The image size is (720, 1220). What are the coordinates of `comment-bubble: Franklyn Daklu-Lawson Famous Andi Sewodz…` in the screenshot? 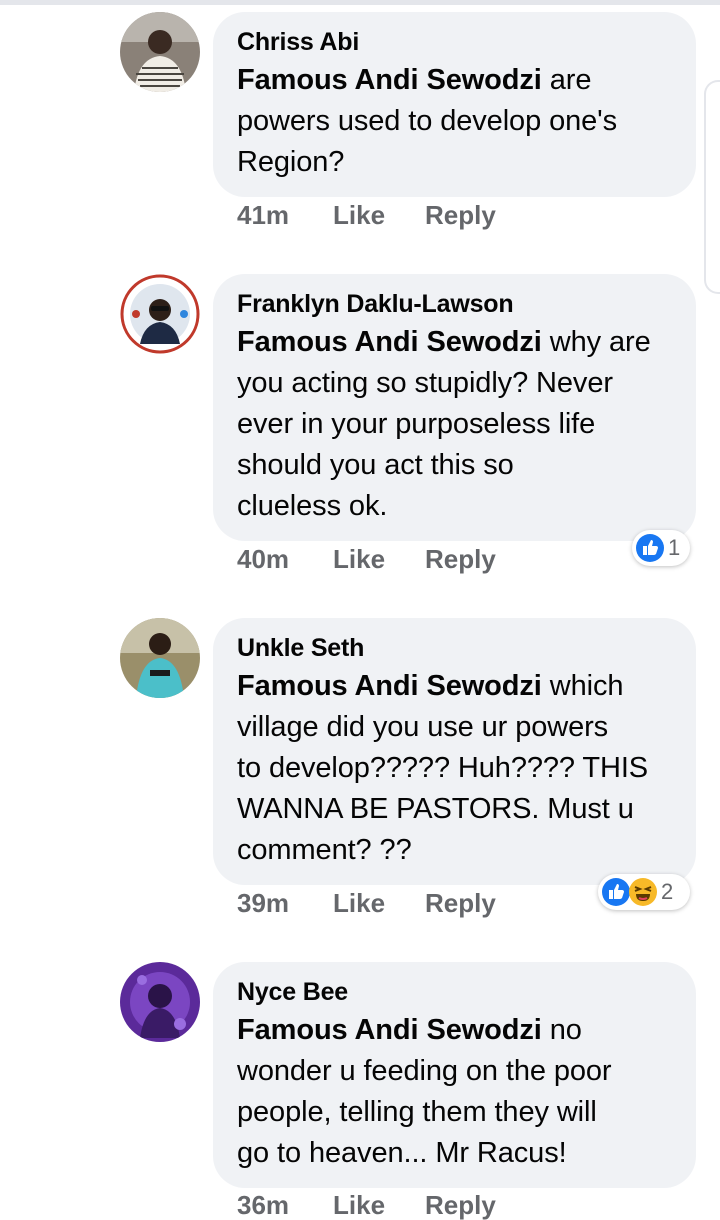 It's located at (454, 407).